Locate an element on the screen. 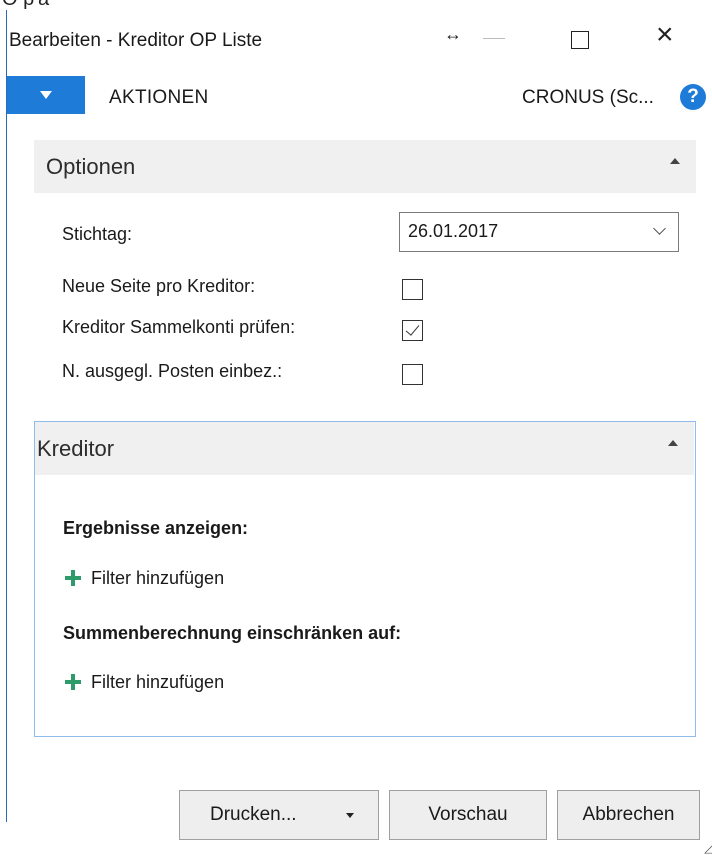  neue-seite-checkbox is located at coordinates (412, 289).